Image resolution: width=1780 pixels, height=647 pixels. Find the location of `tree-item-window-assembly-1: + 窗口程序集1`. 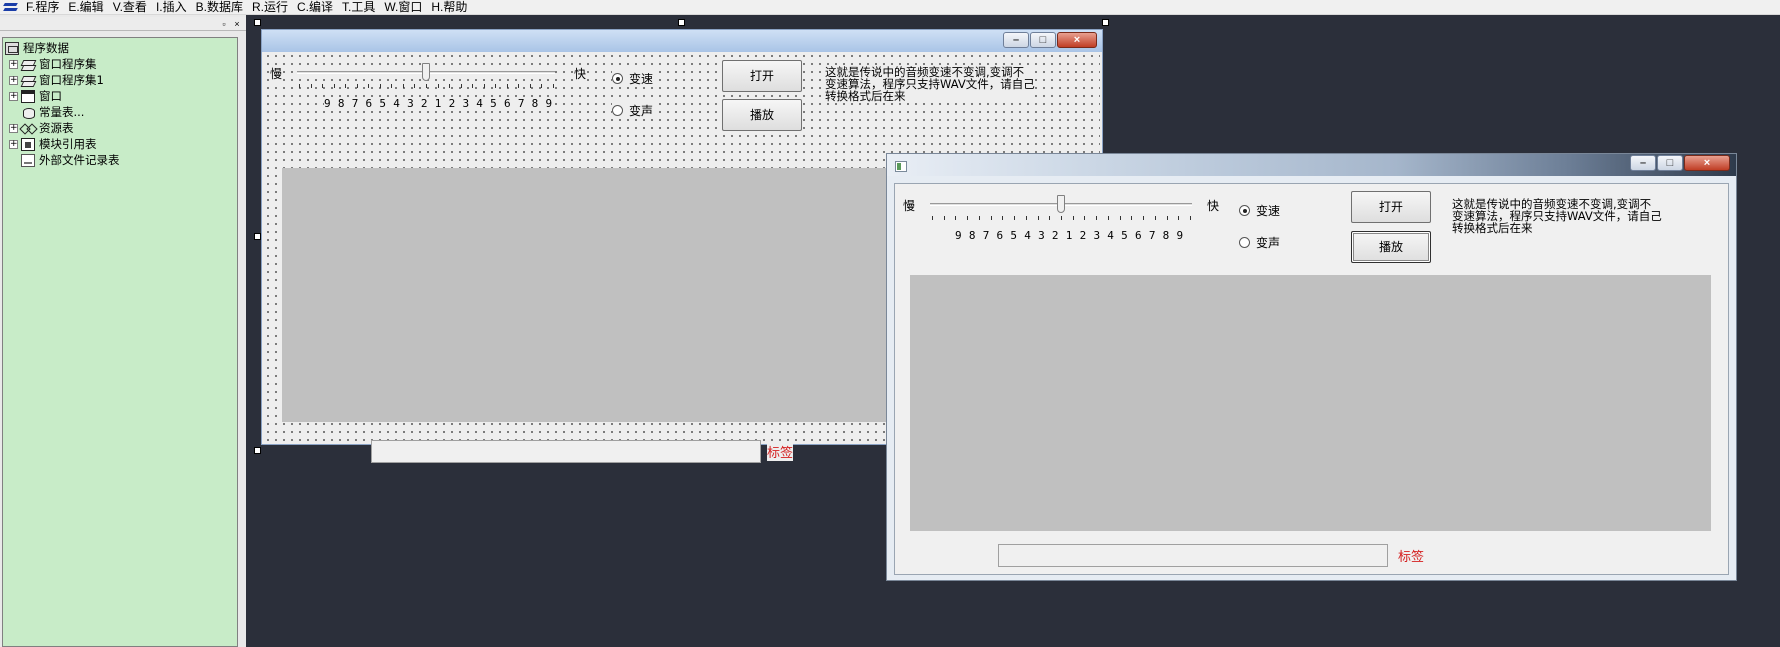

tree-item-window-assembly-1: + 窗口程序集1 is located at coordinates (56, 80).